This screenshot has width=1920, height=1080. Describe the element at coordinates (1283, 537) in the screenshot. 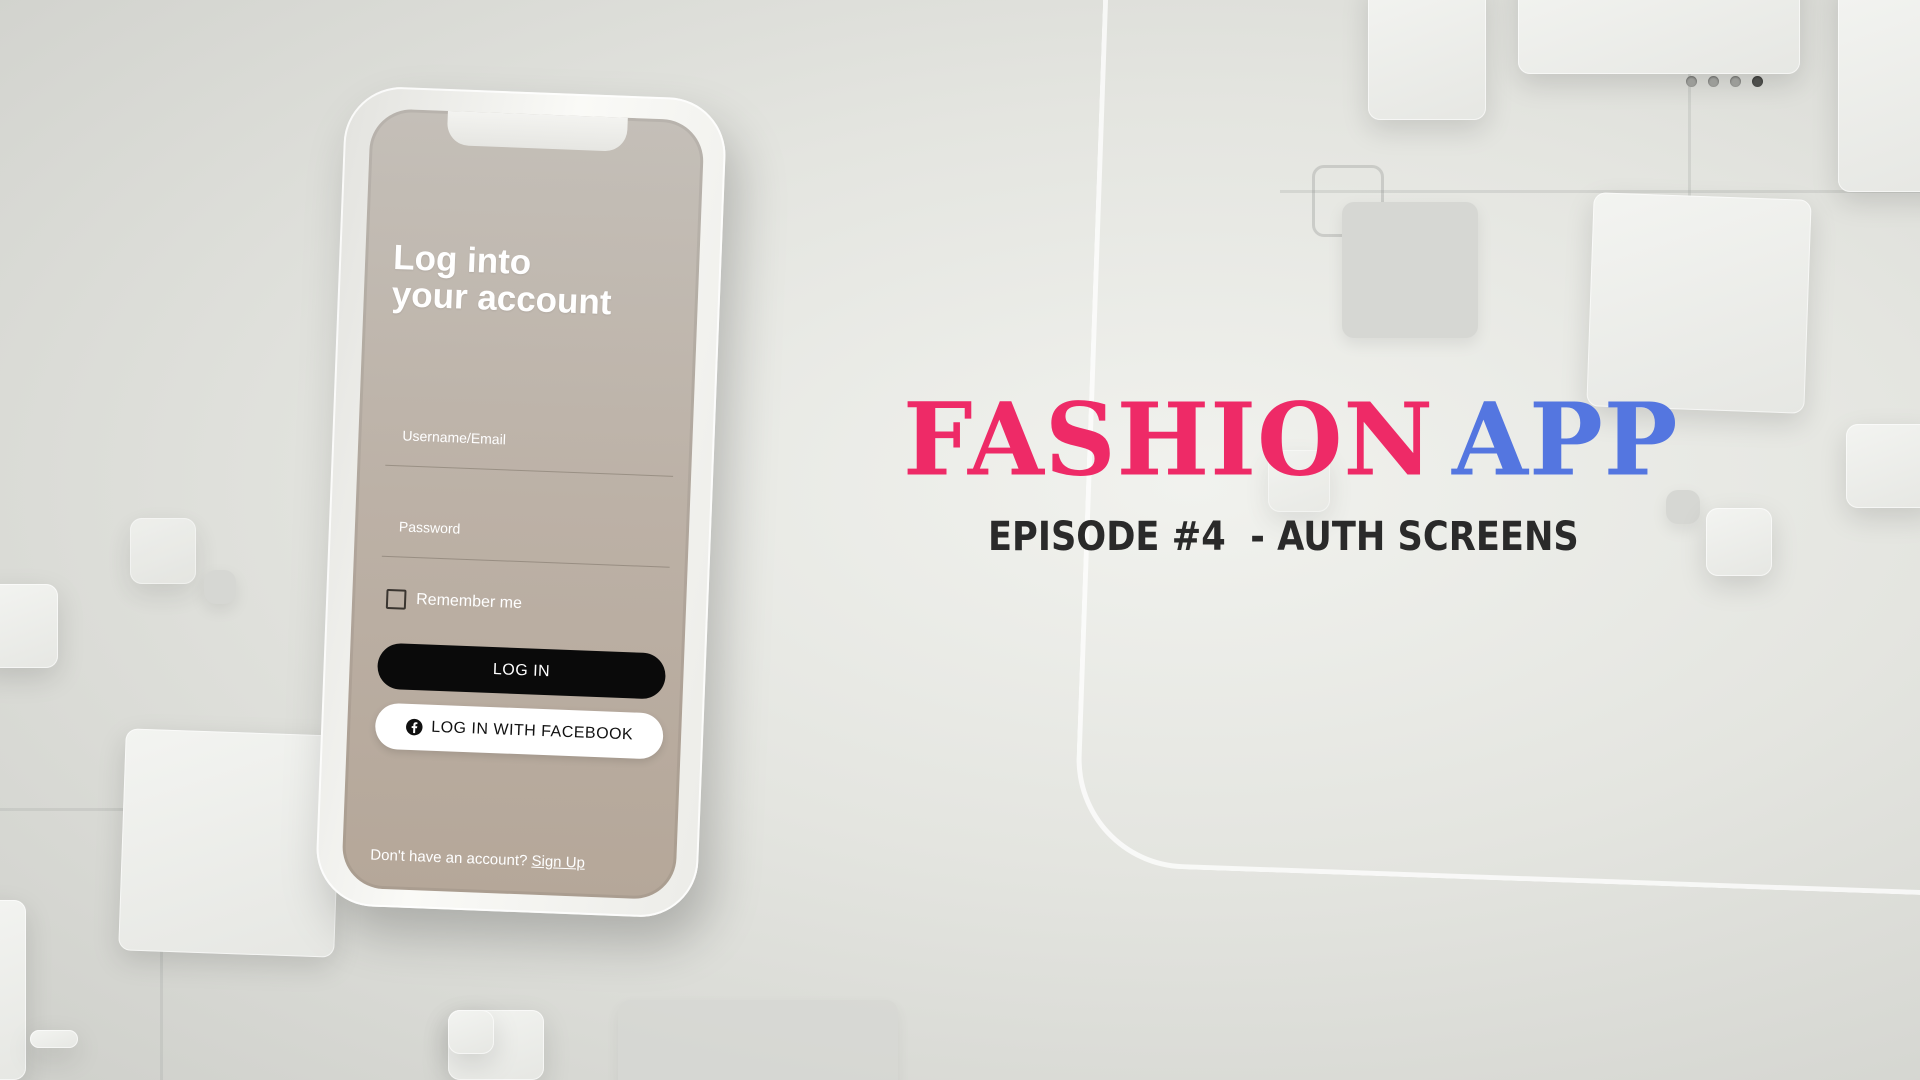

I see `episode-subtitle: EPISODE #4 - AUTH SCREENS` at that location.